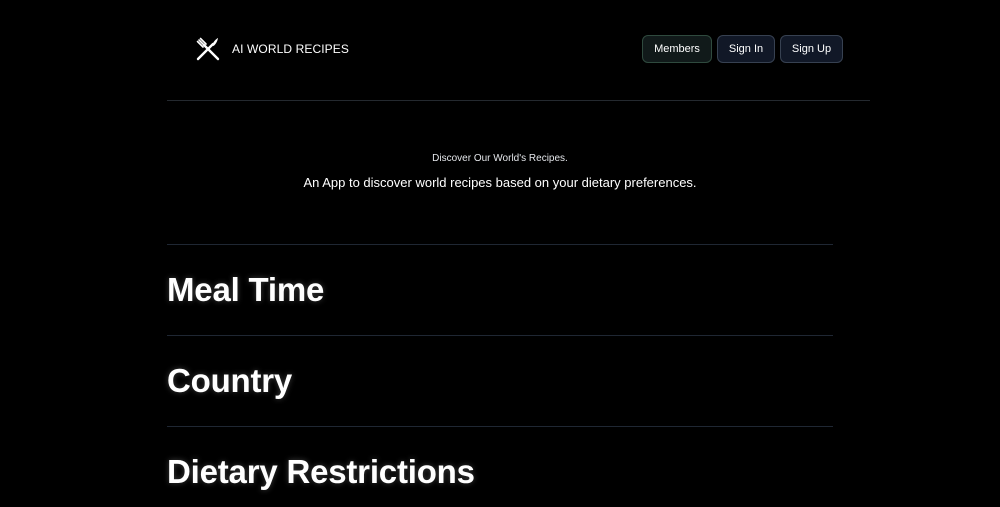 Image resolution: width=1000 pixels, height=507 pixels. Describe the element at coordinates (290, 49) in the screenshot. I see `brand-name: AI WORLD RECIPES` at that location.